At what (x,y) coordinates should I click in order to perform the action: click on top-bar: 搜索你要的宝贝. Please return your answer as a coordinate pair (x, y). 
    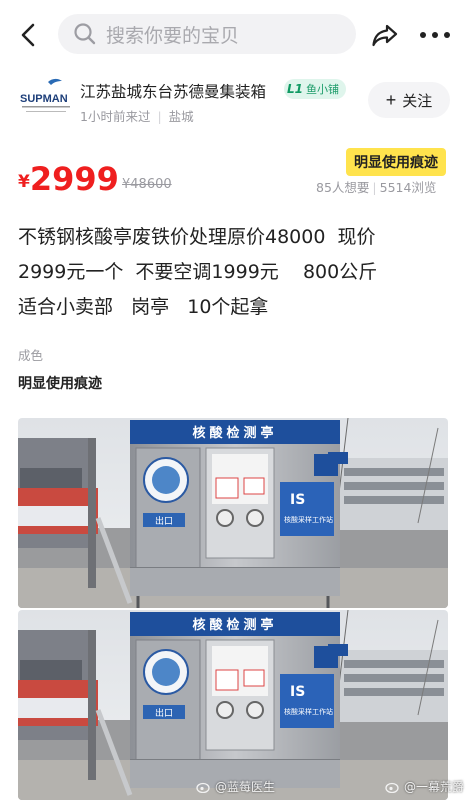
    Looking at the image, I should click on (233, 35).